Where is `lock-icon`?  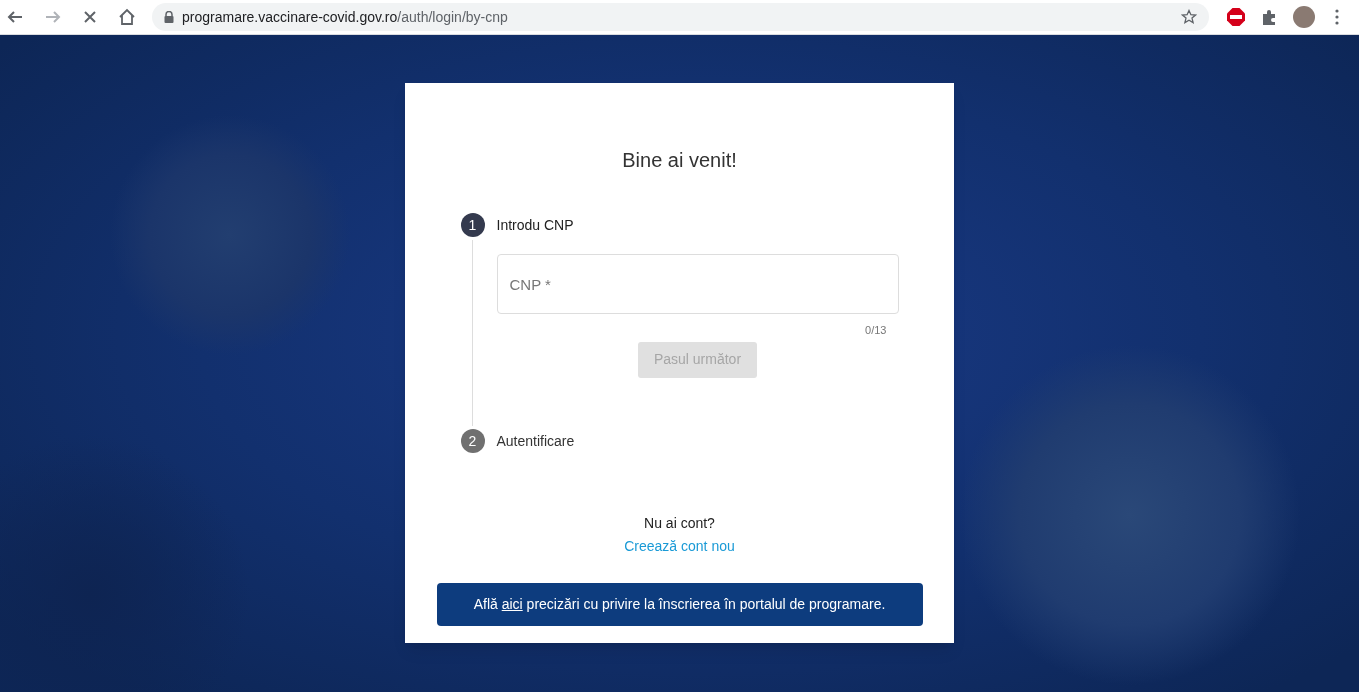
lock-icon is located at coordinates (169, 17).